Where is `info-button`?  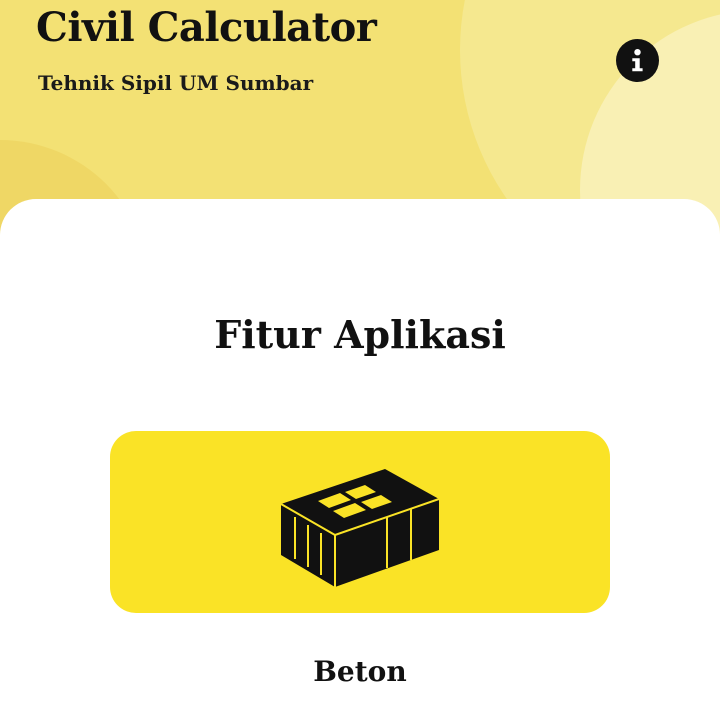
info-button is located at coordinates (637, 60).